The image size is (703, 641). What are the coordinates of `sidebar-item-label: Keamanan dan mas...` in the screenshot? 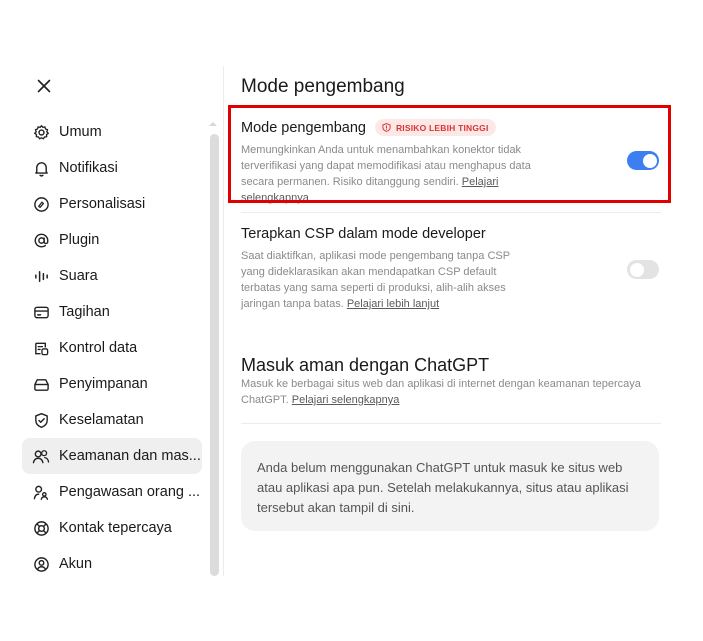 It's located at (130, 456).